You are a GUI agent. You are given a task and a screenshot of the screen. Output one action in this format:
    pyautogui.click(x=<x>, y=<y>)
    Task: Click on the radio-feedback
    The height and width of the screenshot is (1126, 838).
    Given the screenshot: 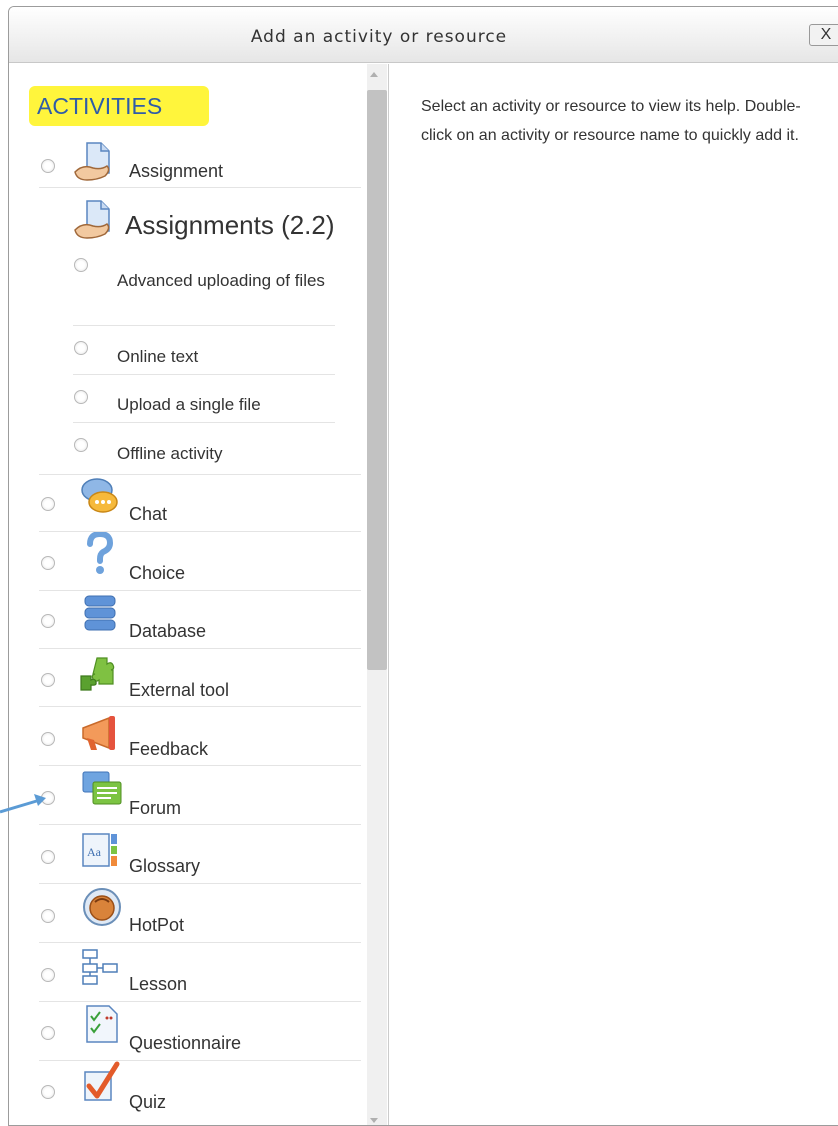 What is the action you would take?
    pyautogui.click(x=48, y=739)
    